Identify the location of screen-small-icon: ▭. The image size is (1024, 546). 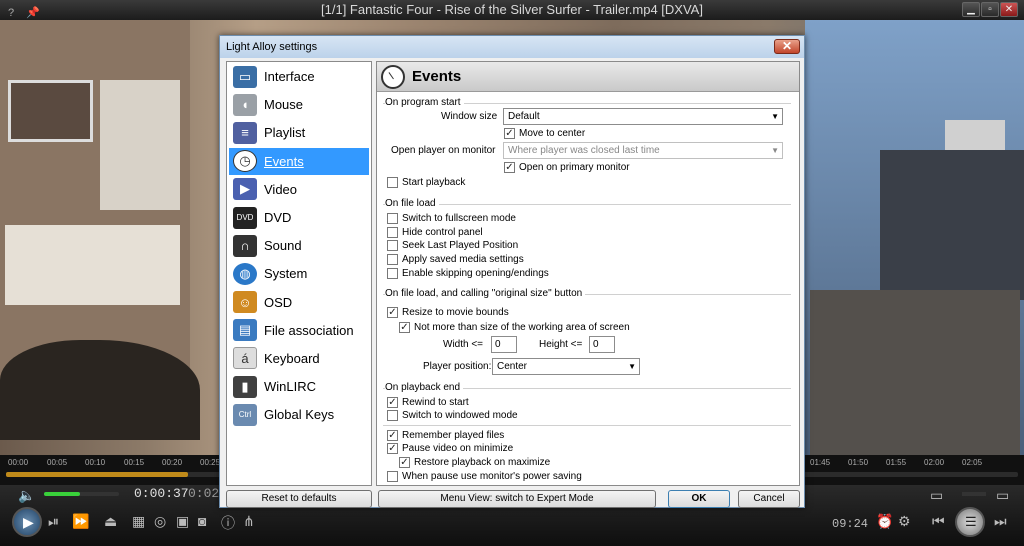
(1002, 495).